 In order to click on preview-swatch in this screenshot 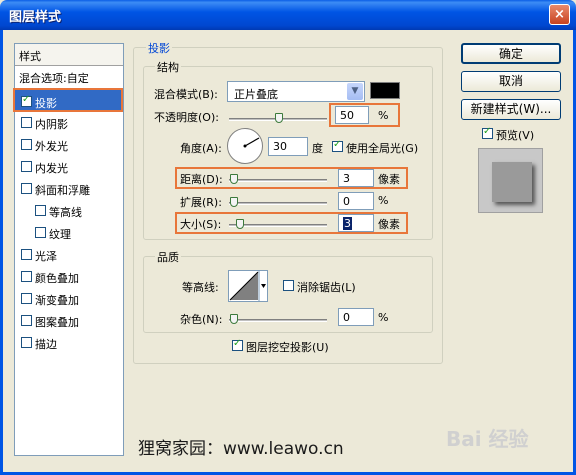, I will do `click(512, 182)`.